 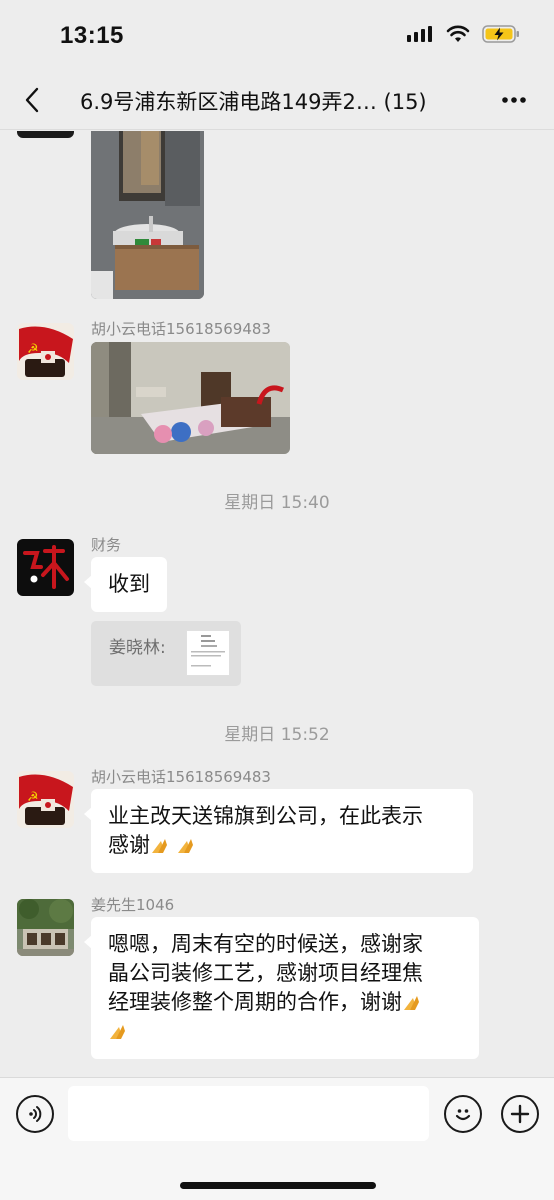 I want to click on voice-icon, so click(x=35, y=1114).